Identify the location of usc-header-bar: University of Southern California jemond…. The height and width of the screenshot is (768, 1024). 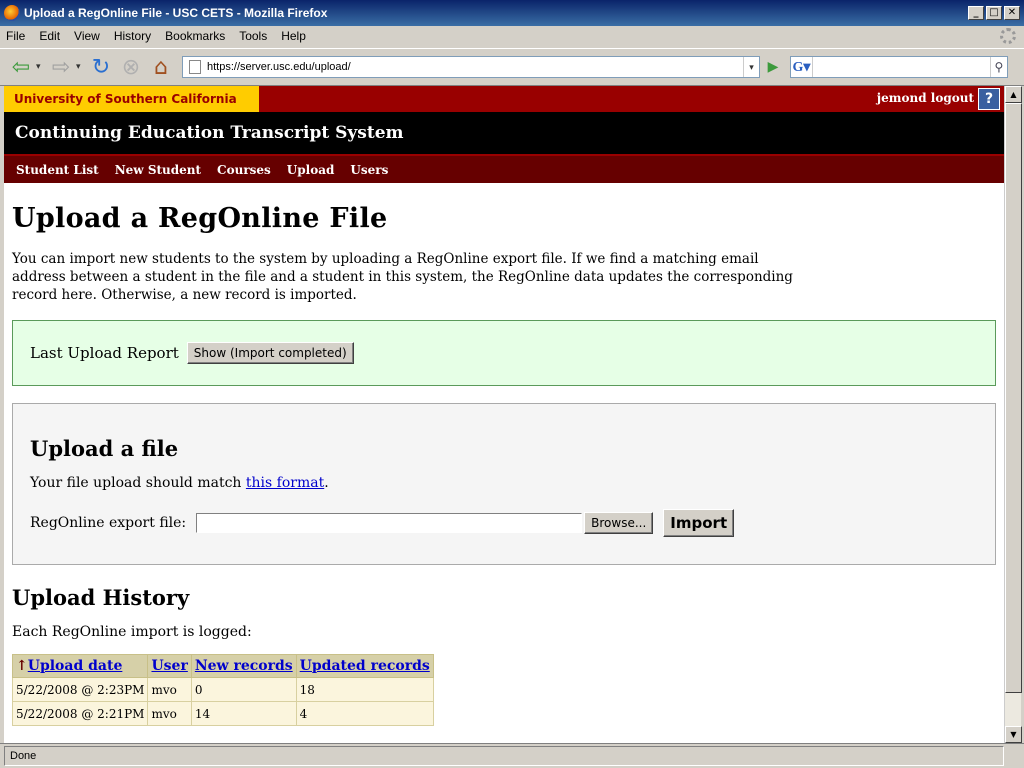
(504, 99).